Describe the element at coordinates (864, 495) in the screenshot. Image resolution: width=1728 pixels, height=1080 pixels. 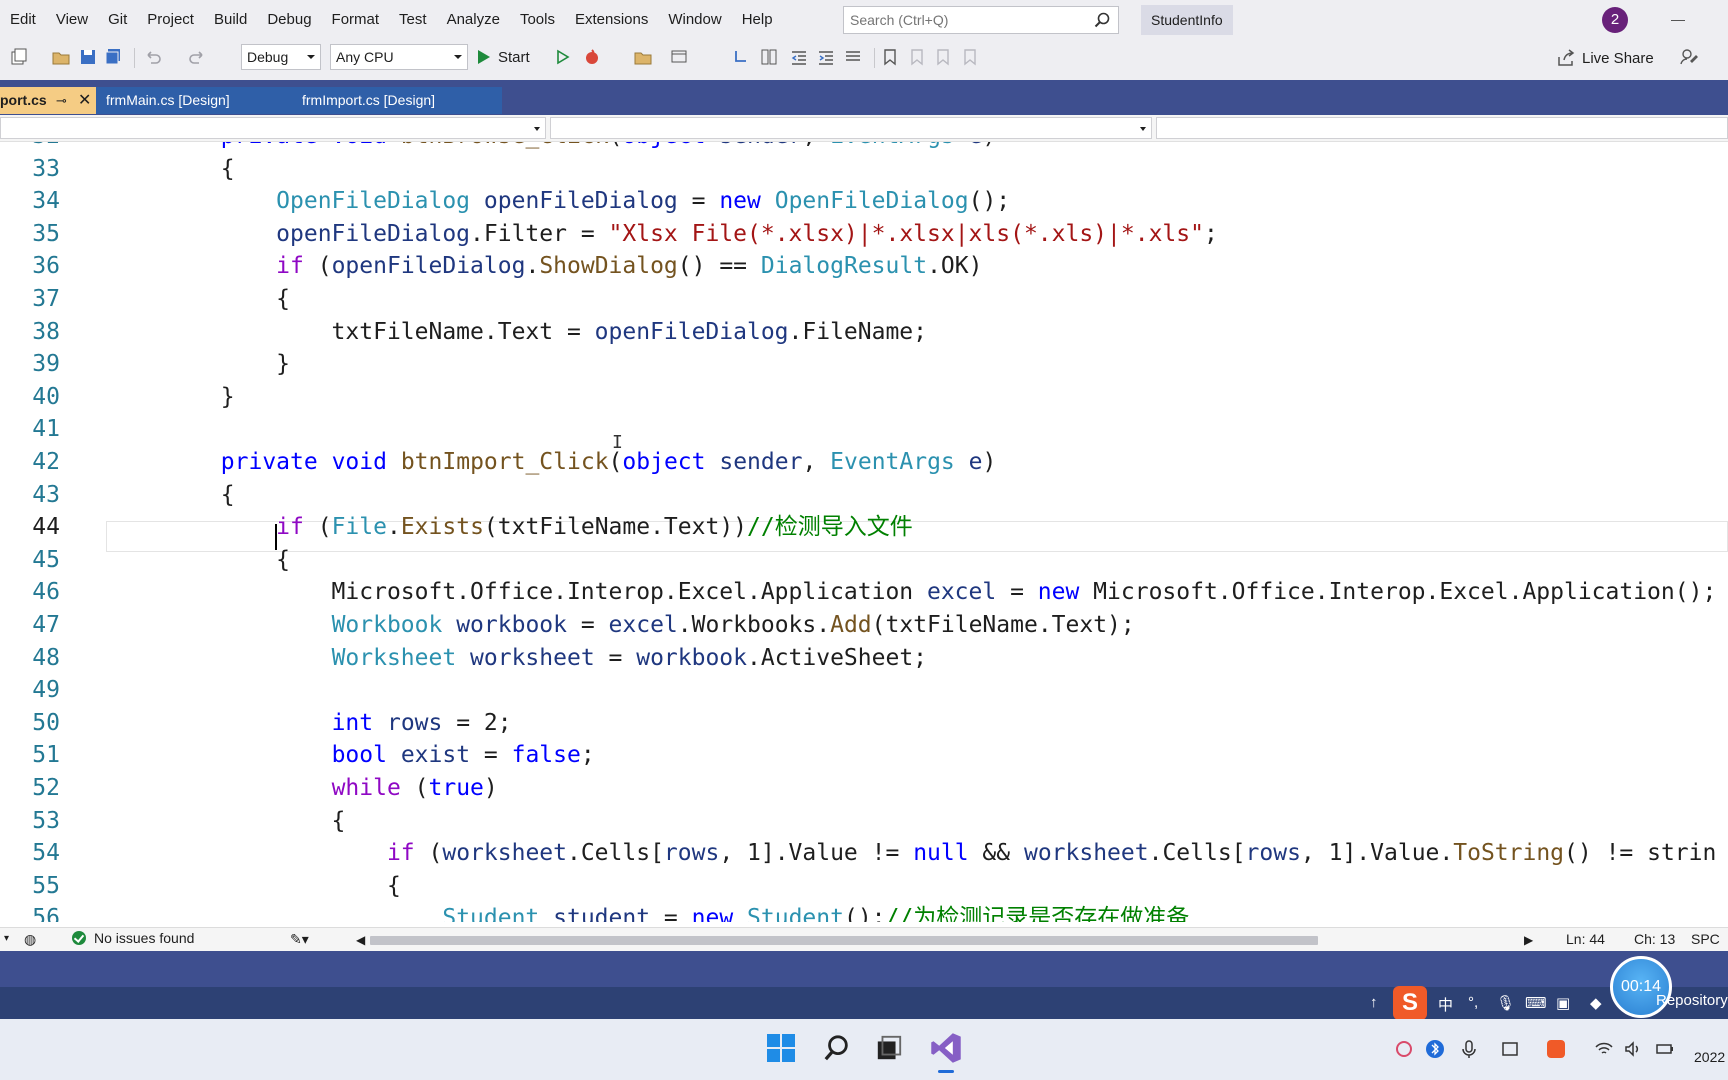
I see `code-line: 43 {` at that location.